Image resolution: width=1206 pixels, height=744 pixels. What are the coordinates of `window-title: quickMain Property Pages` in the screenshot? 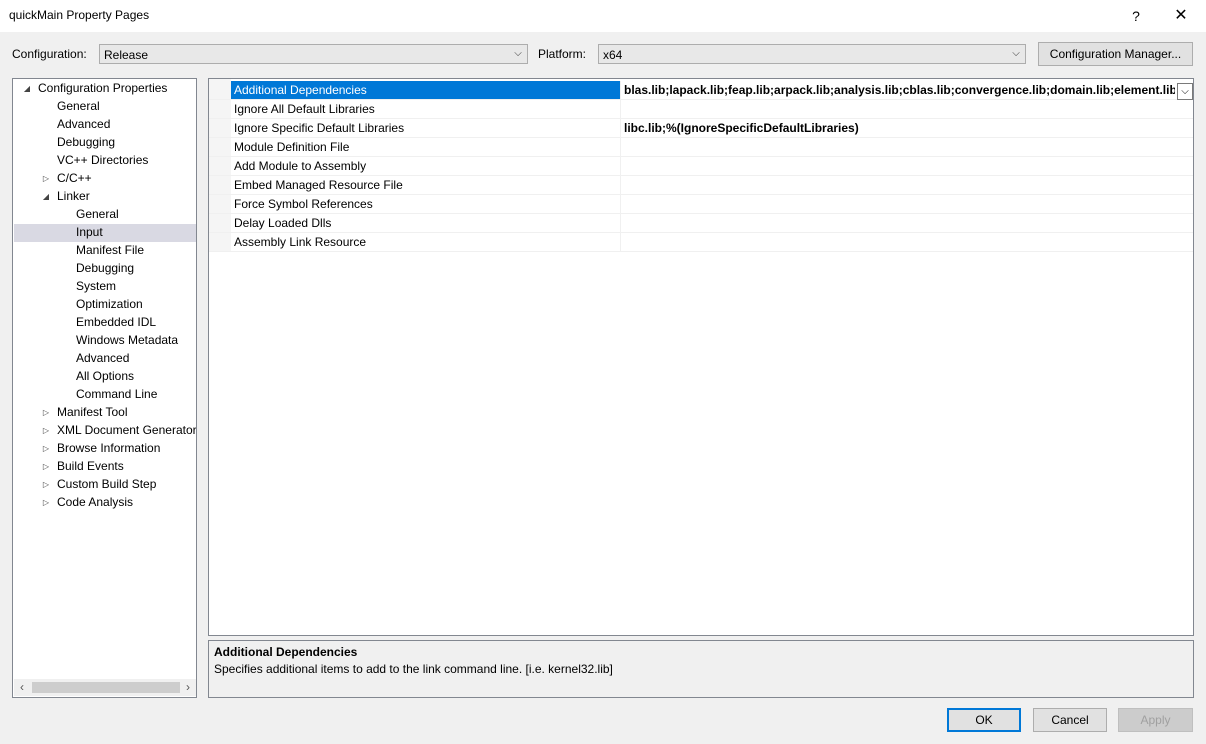 It's located at (79, 15).